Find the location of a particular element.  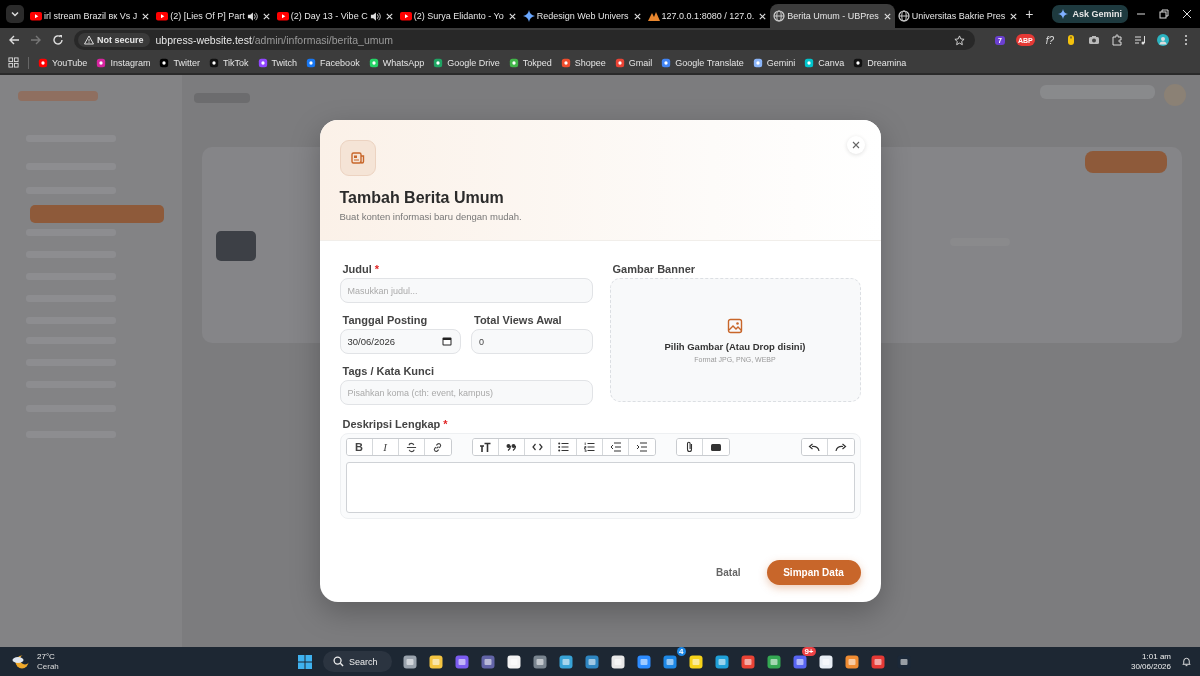

bookmark-link: Dreamina is located at coordinates (880, 62).